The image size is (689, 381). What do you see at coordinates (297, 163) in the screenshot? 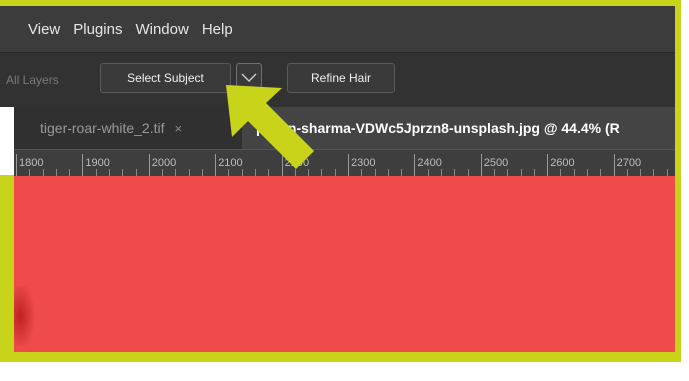
I see `ruler-label: 2200` at bounding box center [297, 163].